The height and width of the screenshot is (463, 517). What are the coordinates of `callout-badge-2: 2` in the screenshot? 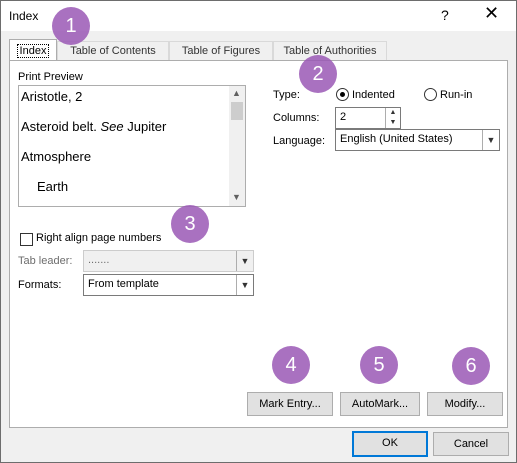 It's located at (318, 74).